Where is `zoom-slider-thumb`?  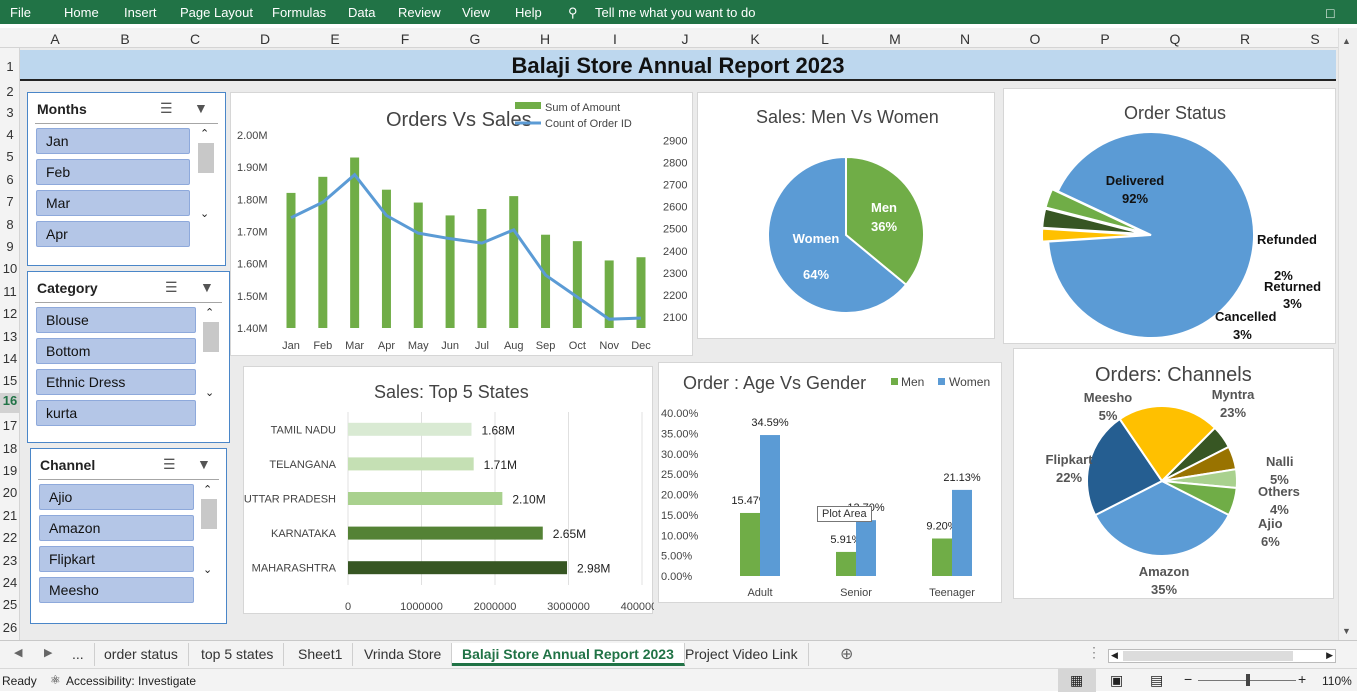
zoom-slider-thumb is located at coordinates (1248, 680).